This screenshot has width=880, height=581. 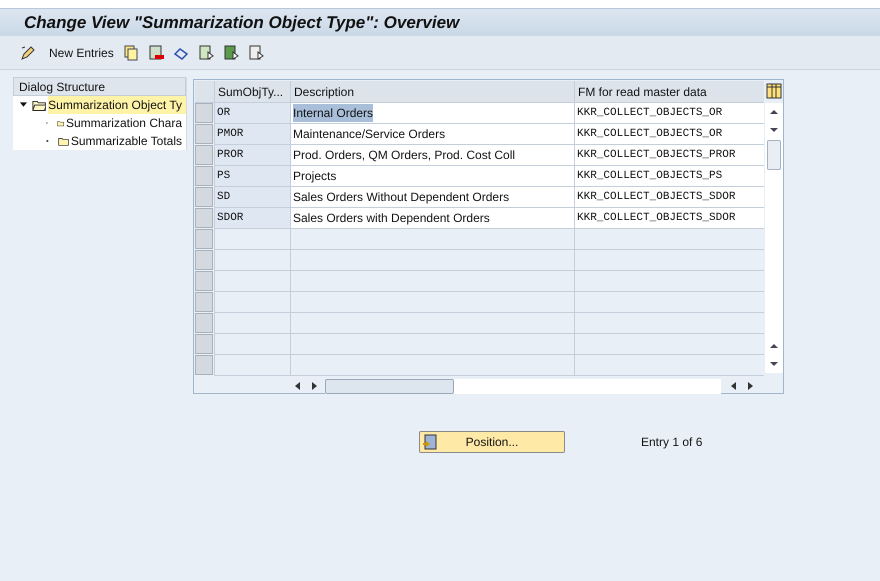 I want to click on description-text: Sales Orders Without Dependent Orders, so click(x=401, y=197).